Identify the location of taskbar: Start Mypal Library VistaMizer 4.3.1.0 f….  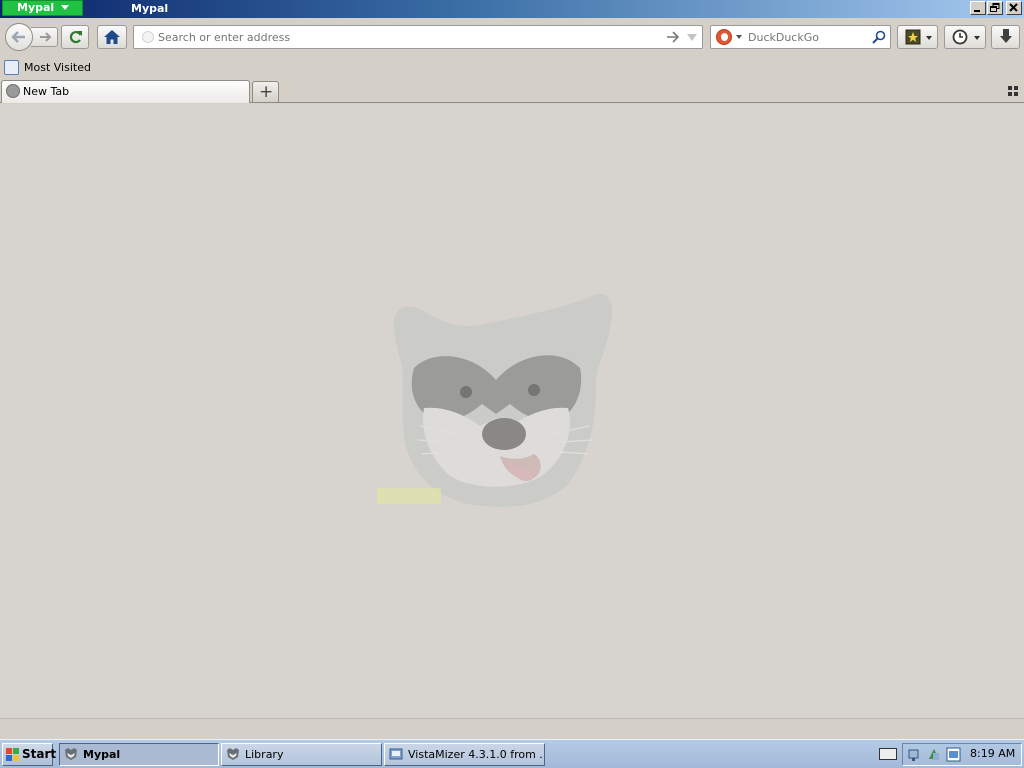
(512, 753).